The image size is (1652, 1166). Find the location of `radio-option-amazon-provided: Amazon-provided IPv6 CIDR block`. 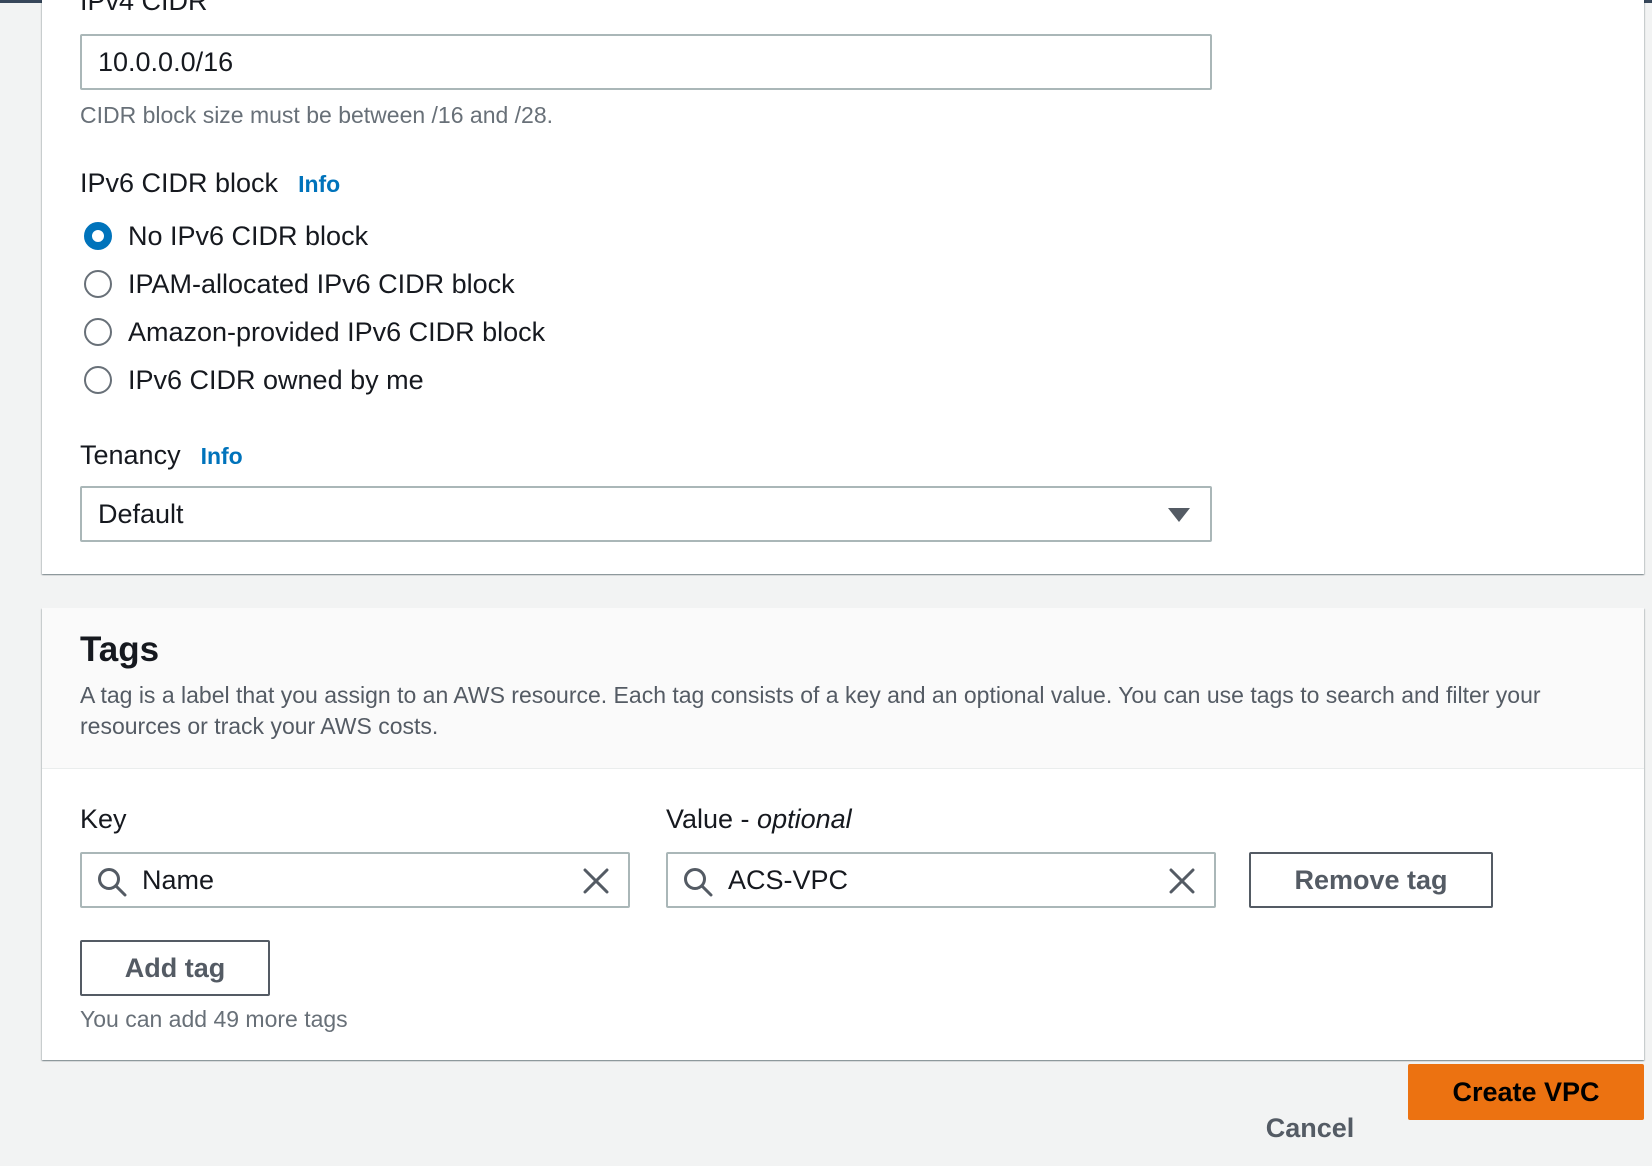

radio-option-amazon-provided: Amazon-provided IPv6 CIDR block is located at coordinates (314, 332).